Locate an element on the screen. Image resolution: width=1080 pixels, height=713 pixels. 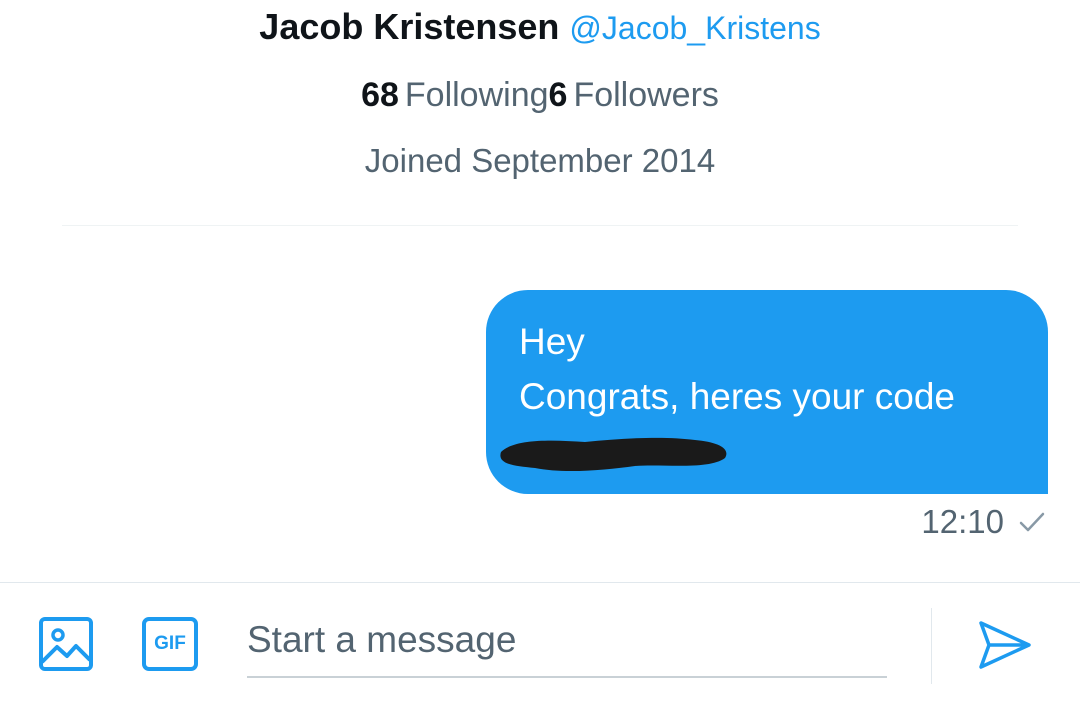
image-icon is located at coordinates (66, 644).